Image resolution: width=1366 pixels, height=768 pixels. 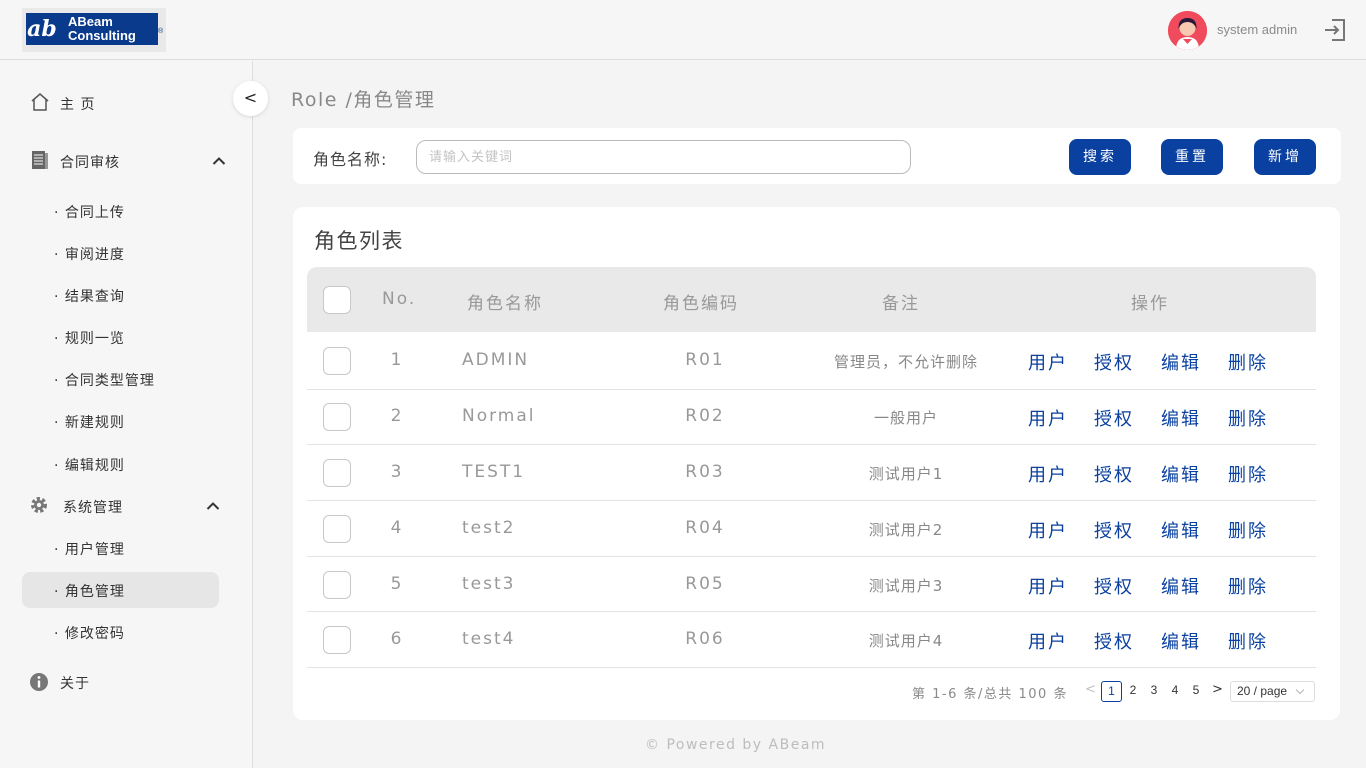 What do you see at coordinates (396, 639) in the screenshot?
I see `row-no: 6` at bounding box center [396, 639].